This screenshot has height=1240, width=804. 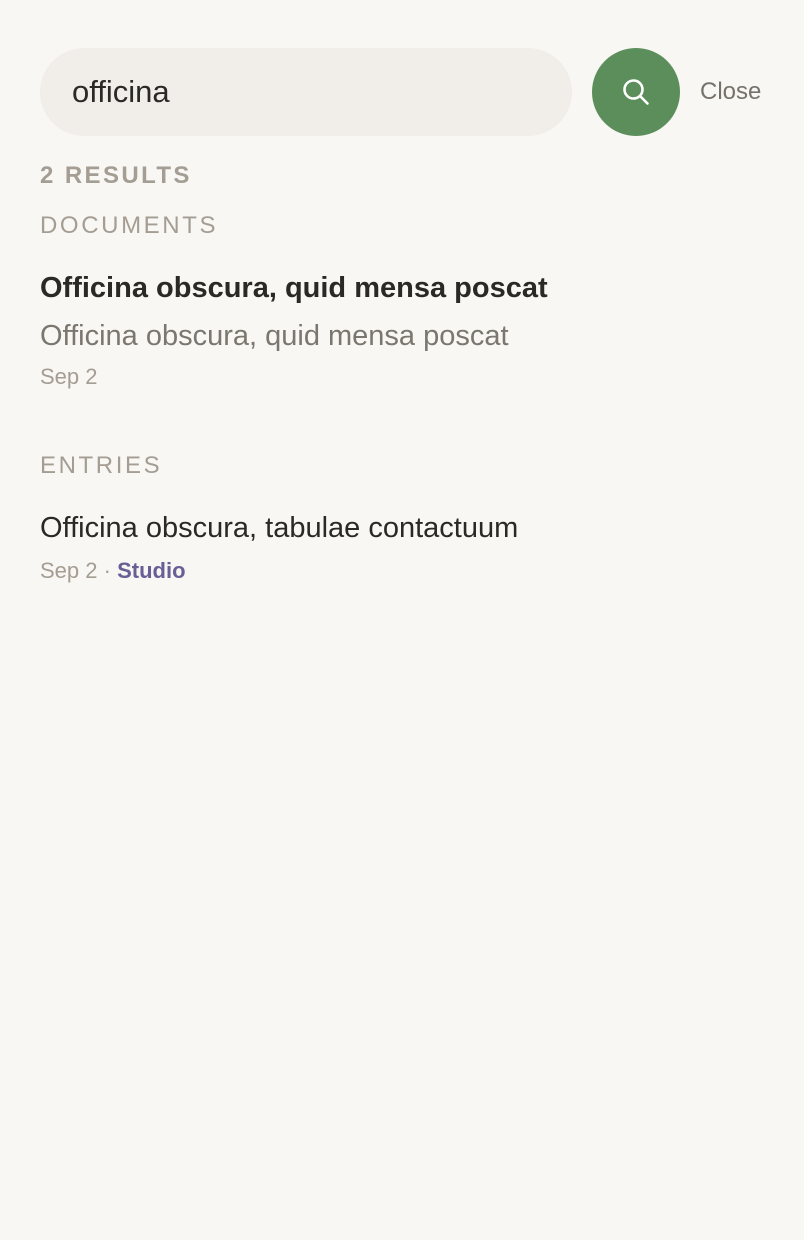 I want to click on search-icon, so click(x=636, y=92).